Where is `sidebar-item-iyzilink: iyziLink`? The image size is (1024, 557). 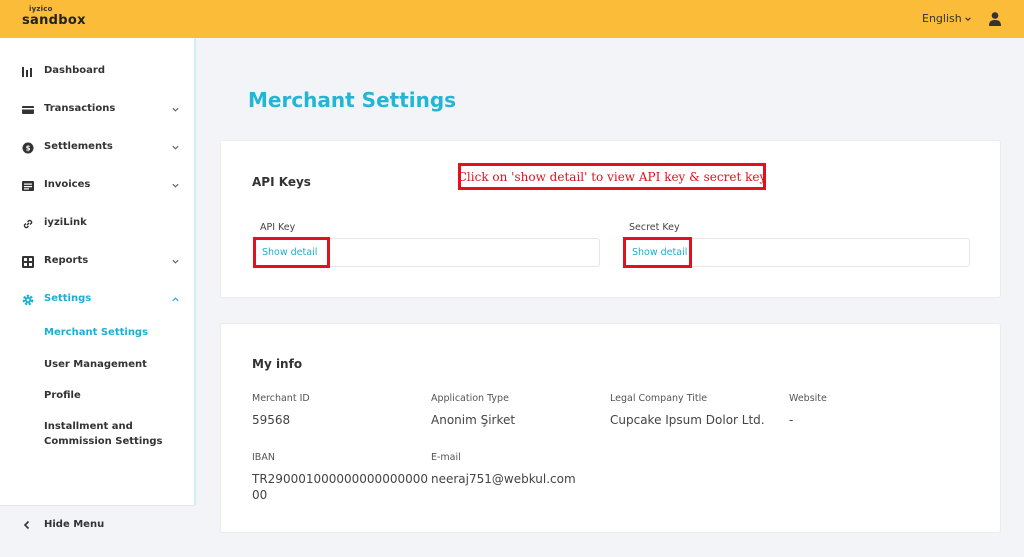
sidebar-item-iyzilink: iyziLink is located at coordinates (97, 224).